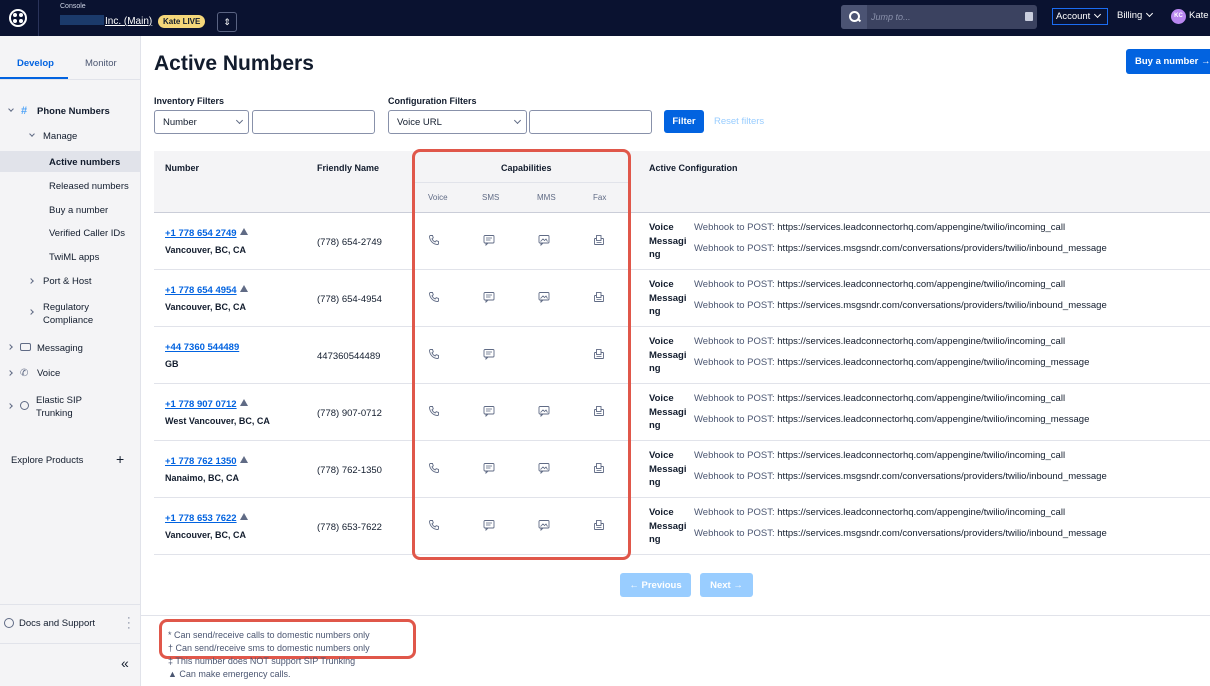 This screenshot has width=1210, height=686. I want to click on sidebar-item-regulatory-line2: Compliance, so click(68, 320).